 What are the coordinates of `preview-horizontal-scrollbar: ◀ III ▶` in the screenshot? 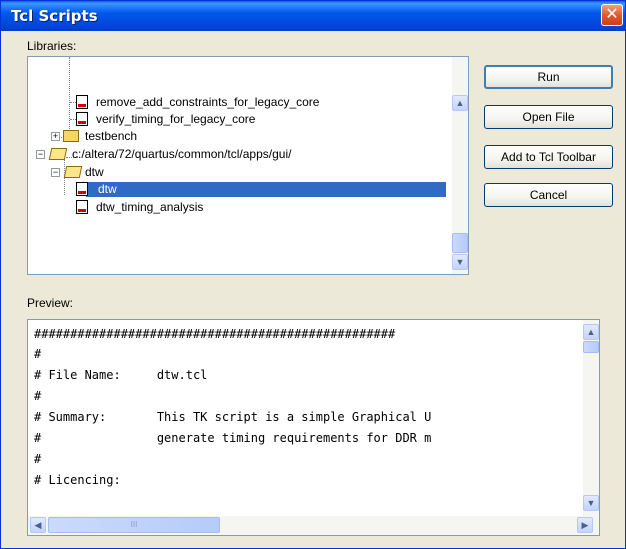 It's located at (313, 525).